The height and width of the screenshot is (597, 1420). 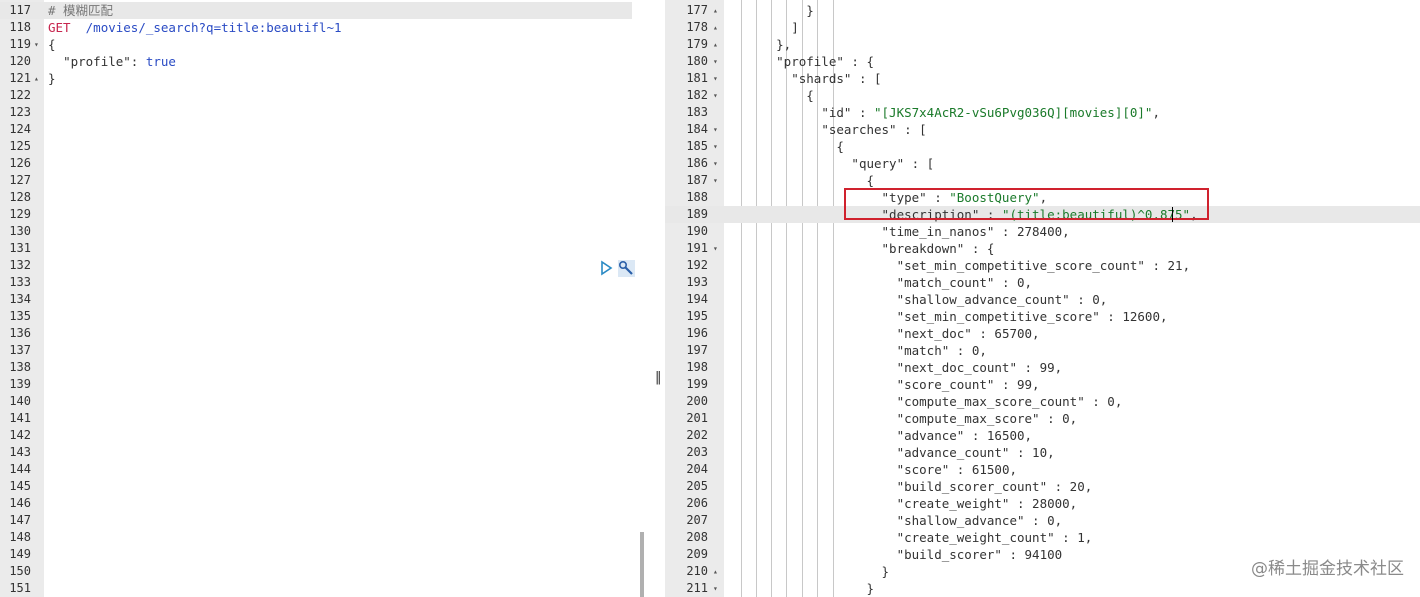 What do you see at coordinates (323, 333) in the screenshot?
I see `code-line: 136` at bounding box center [323, 333].